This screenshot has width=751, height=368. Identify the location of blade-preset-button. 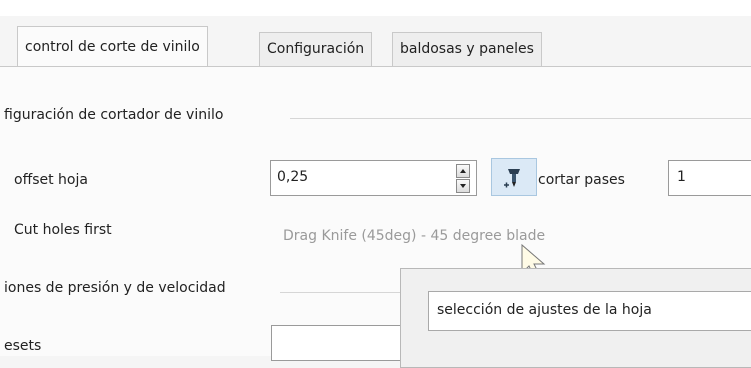
(514, 177).